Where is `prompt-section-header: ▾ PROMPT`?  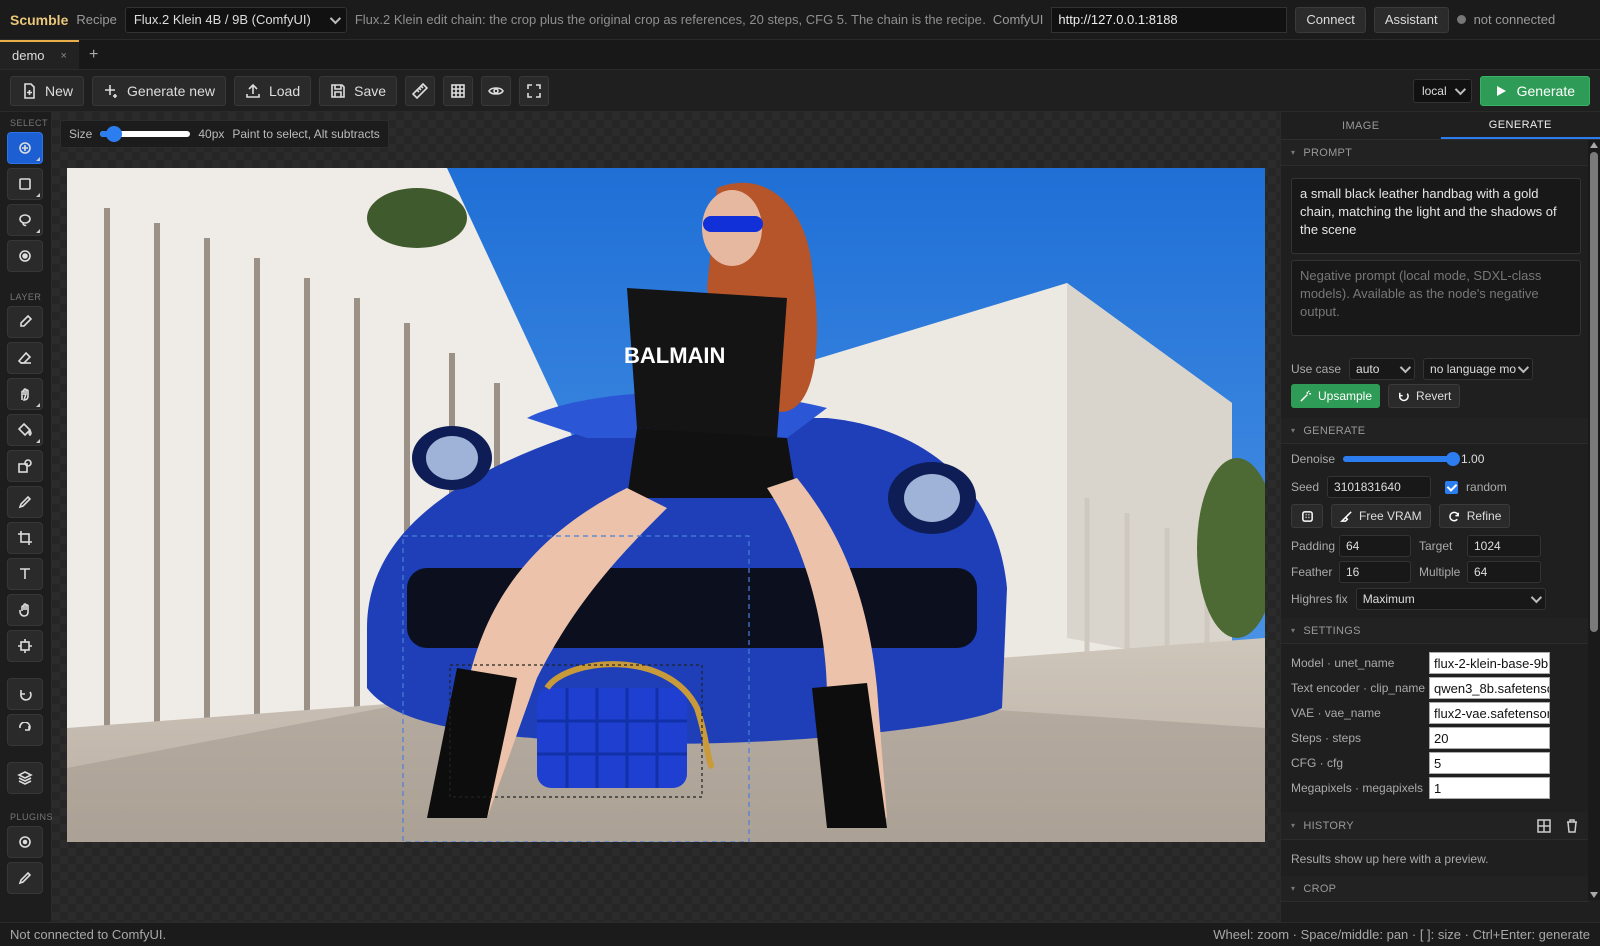 prompt-section-header: ▾ PROMPT is located at coordinates (1440, 153).